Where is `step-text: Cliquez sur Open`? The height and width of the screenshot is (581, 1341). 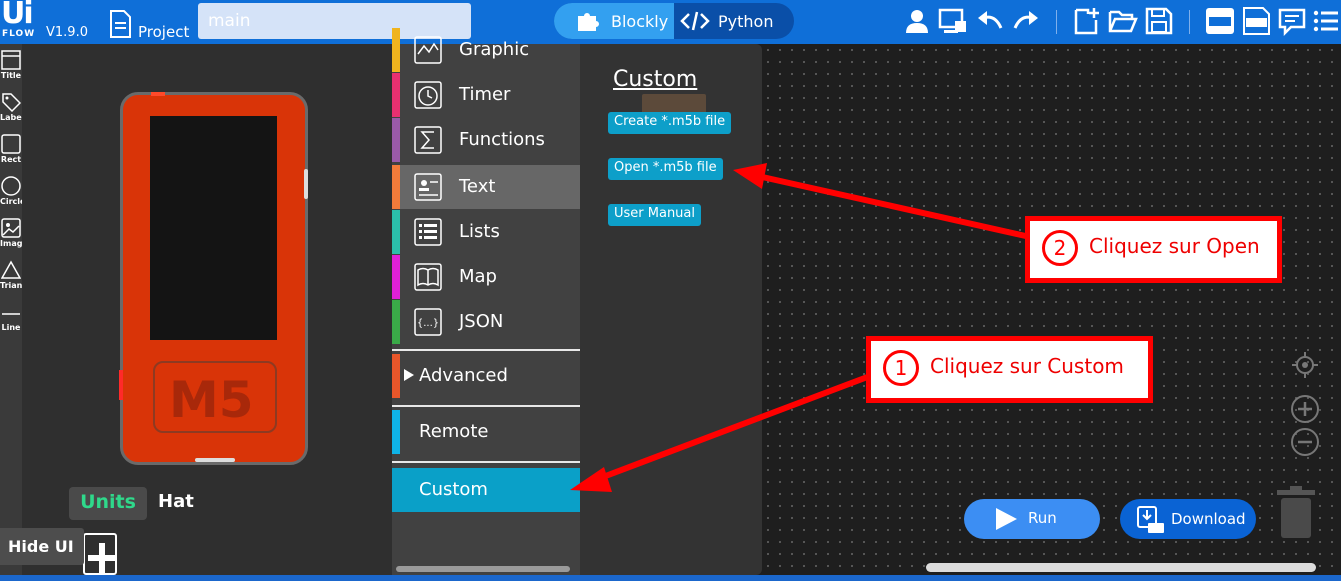
step-text: Cliquez sur Open is located at coordinates (1174, 246).